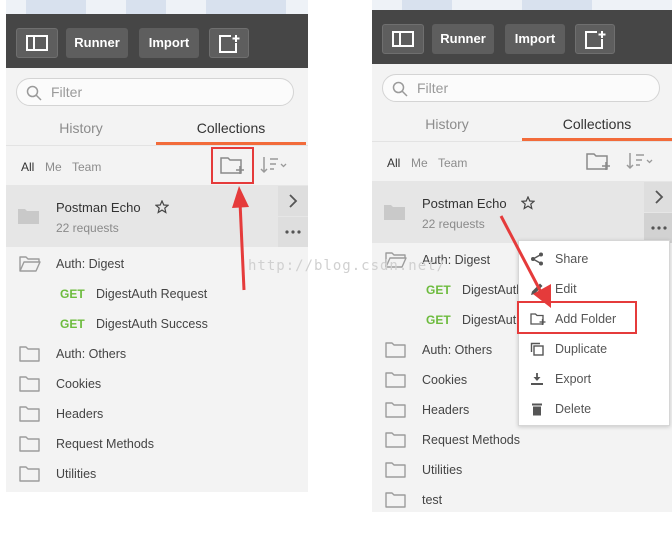 Image resolution: width=672 pixels, height=540 pixels. Describe the element at coordinates (537, 409) in the screenshot. I see `trash-icon` at that location.